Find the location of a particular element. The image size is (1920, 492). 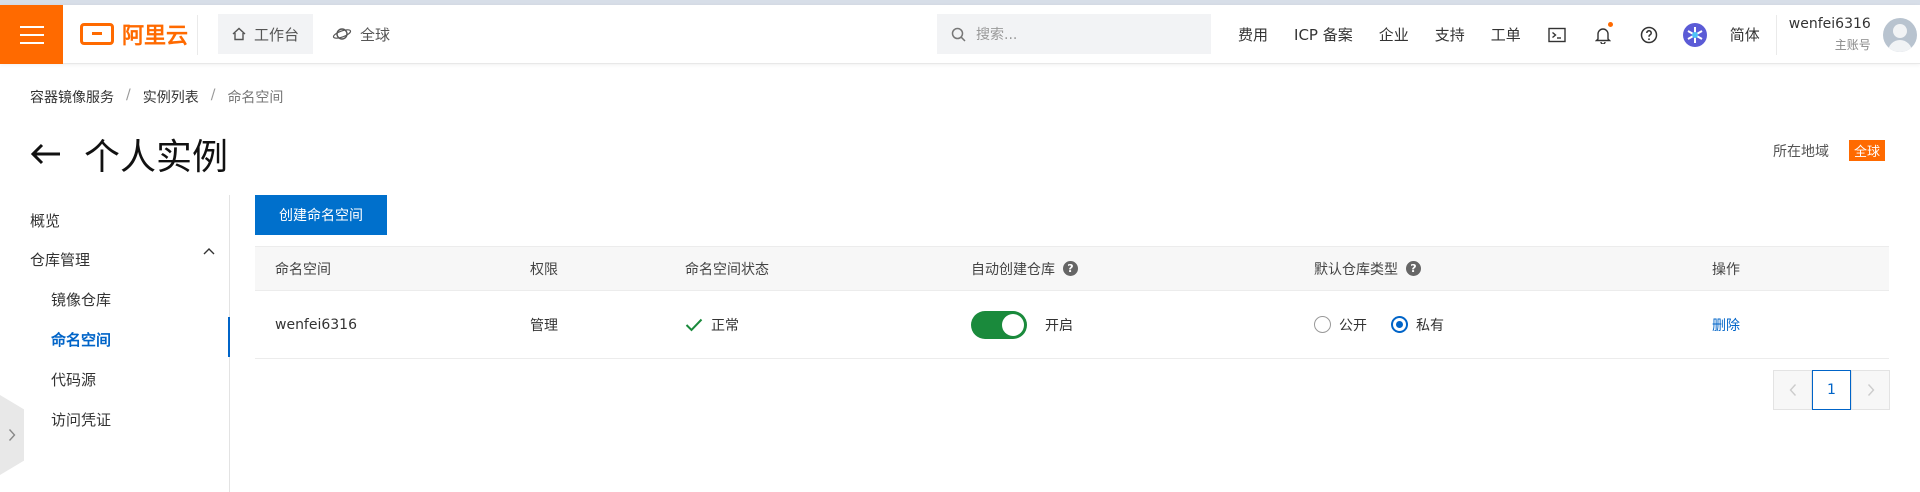

breadcrumb: 容器镜像服务 / 实例列表 / 命名空间 is located at coordinates (156, 97).